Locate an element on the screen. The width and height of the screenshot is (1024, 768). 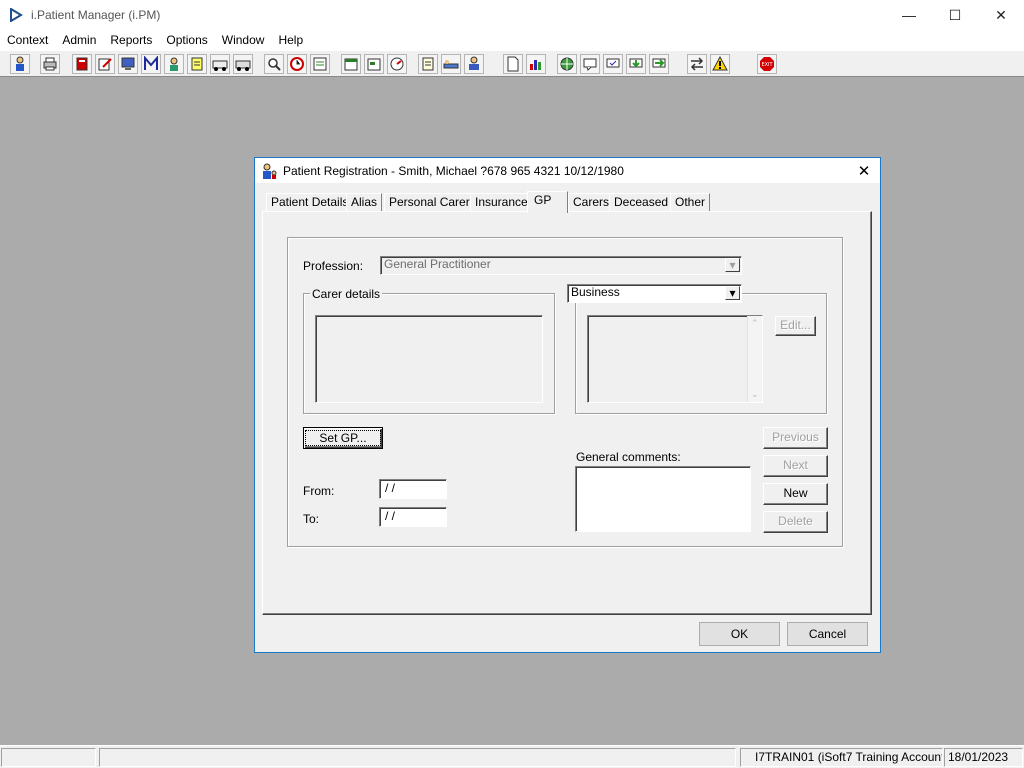
monitor-icon is located at coordinates (128, 63).